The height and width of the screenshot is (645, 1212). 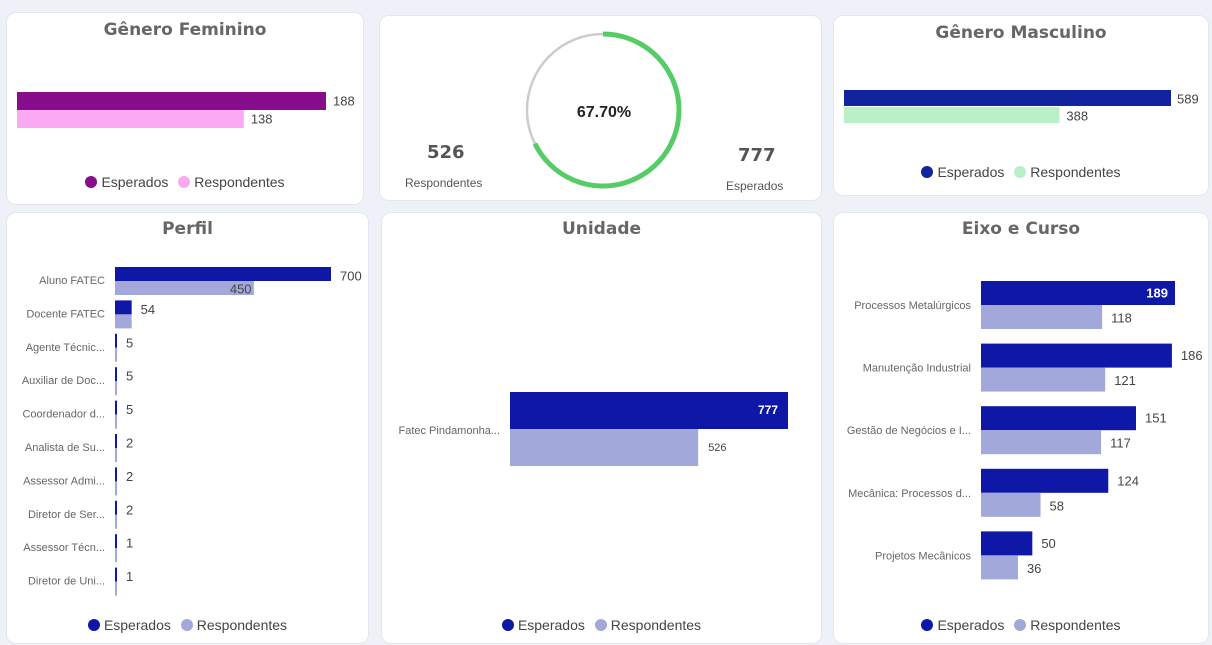 What do you see at coordinates (1057, 505) in the screenshot?
I see `value-label-respondentes: 58` at bounding box center [1057, 505].